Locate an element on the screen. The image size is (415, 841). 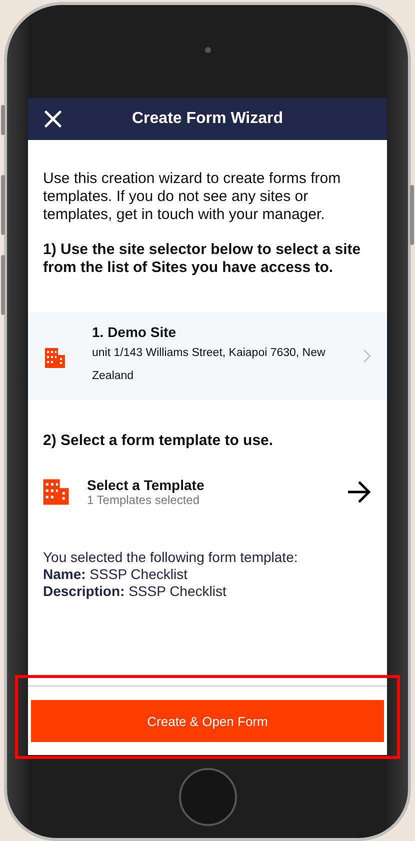
step-heading: 1) Use the site selector below to select a site from the list of Sites you have access to. is located at coordinates (202, 258).